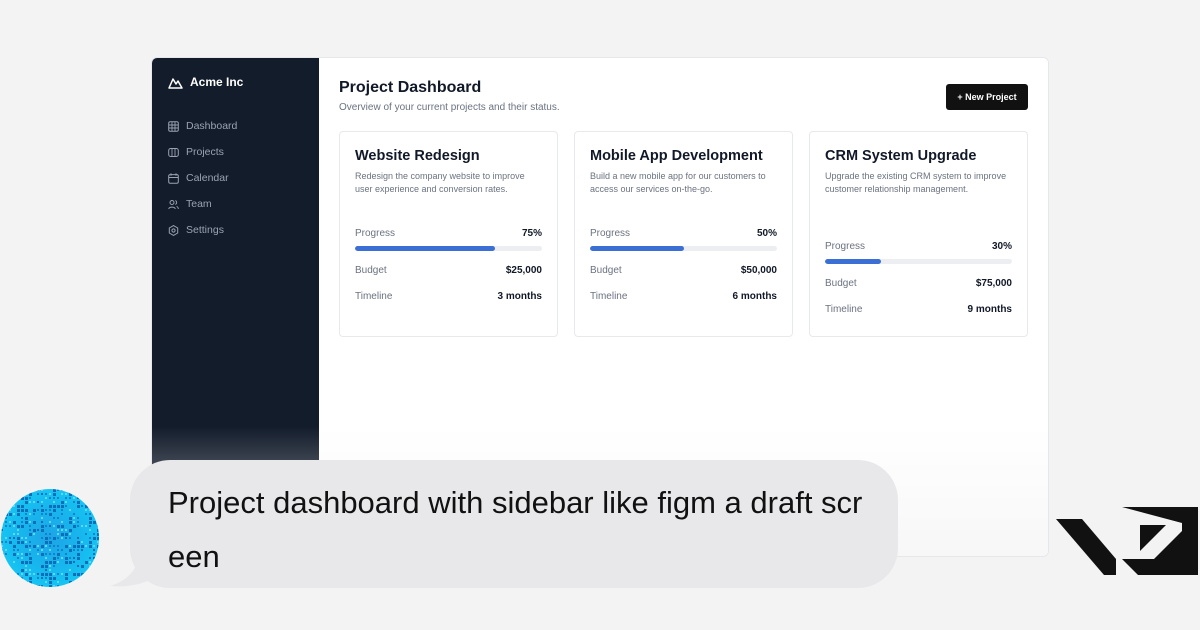 The height and width of the screenshot is (630, 1200). I want to click on sidebar-item-projects: Projects, so click(235, 152).